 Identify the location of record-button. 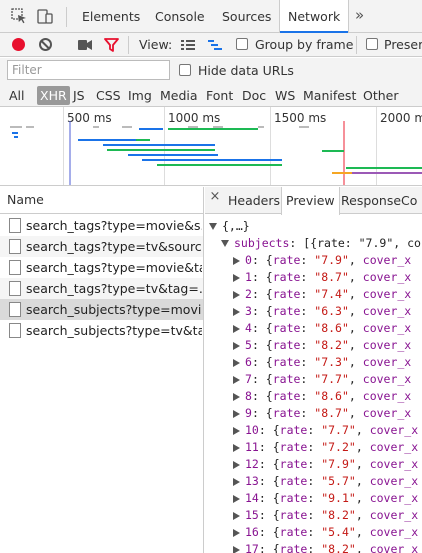
(18, 44).